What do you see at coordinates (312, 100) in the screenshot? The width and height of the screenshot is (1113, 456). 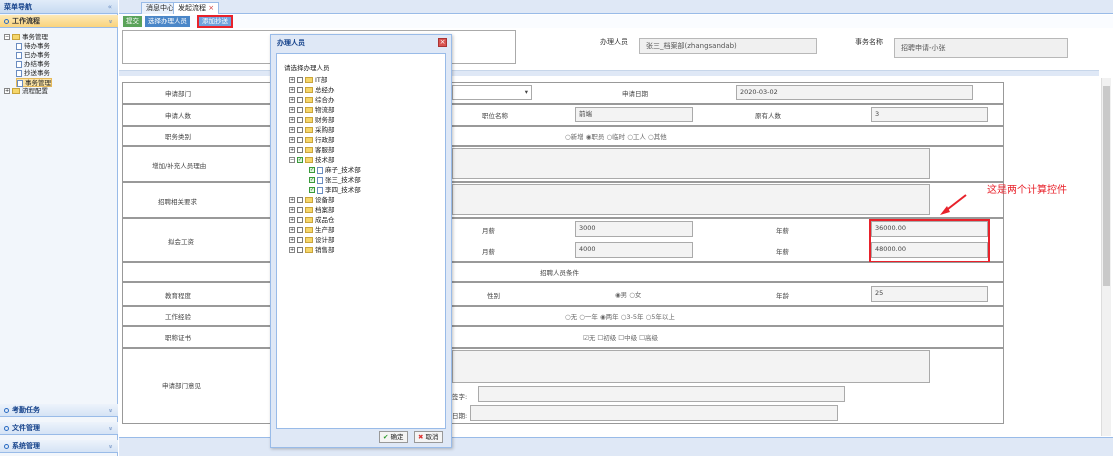 I see `dept-node: + 综合办` at bounding box center [312, 100].